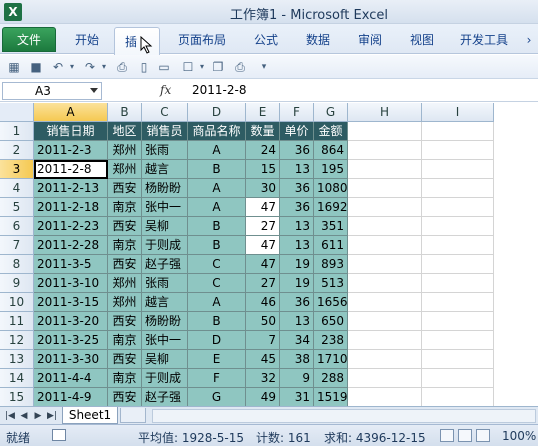 This screenshot has height=446, width=538. Describe the element at coordinates (331, 283) in the screenshot. I see `table-cell: 513` at that location.